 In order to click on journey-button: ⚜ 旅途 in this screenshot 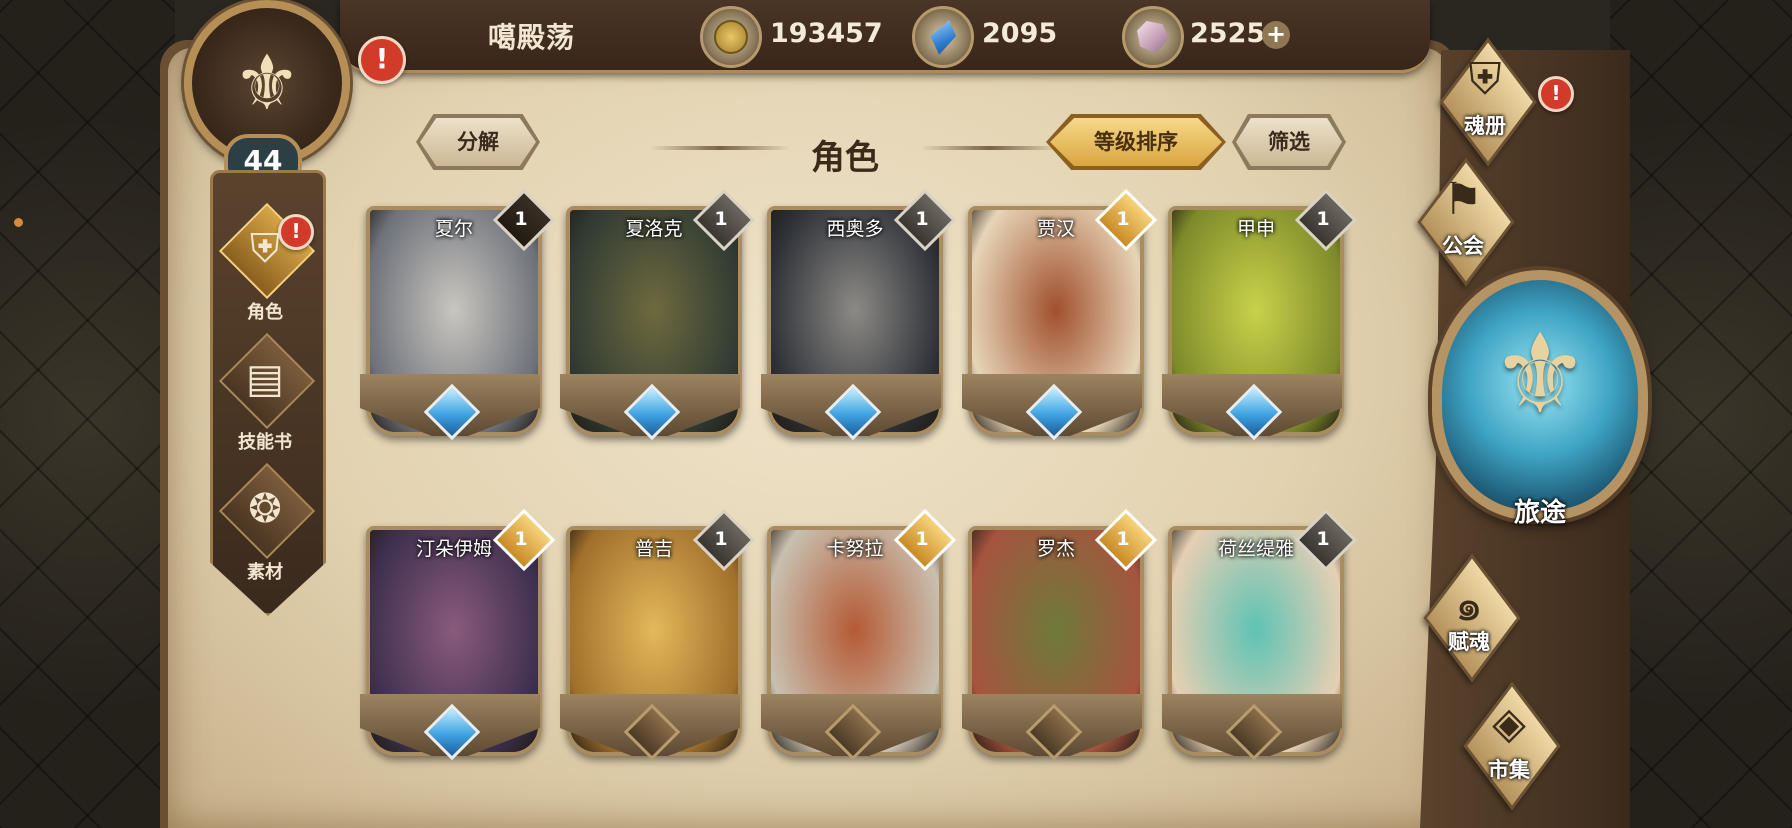, I will do `click(1540, 415)`.